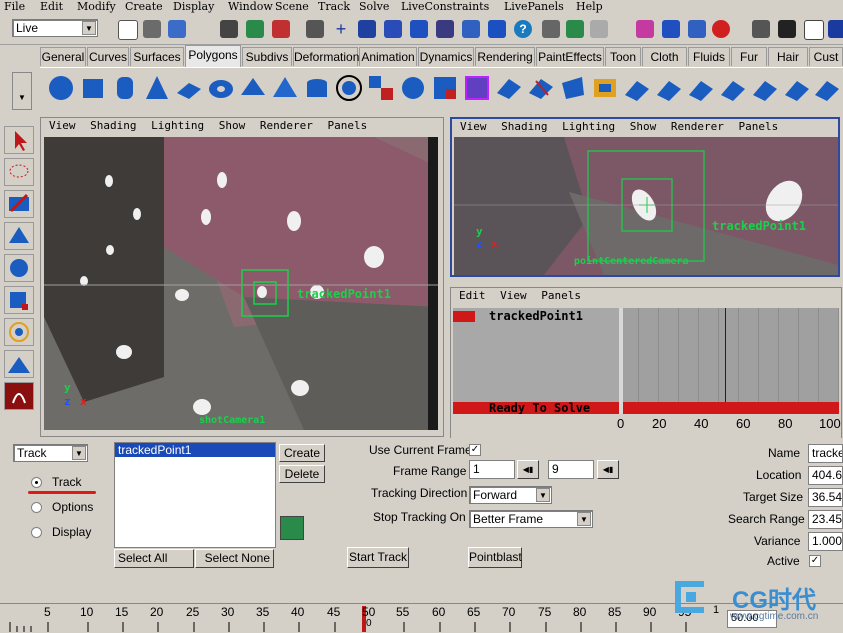 Image resolution: width=843 pixels, height=633 pixels. I want to click on cut-faces-icon, so click(637, 88).